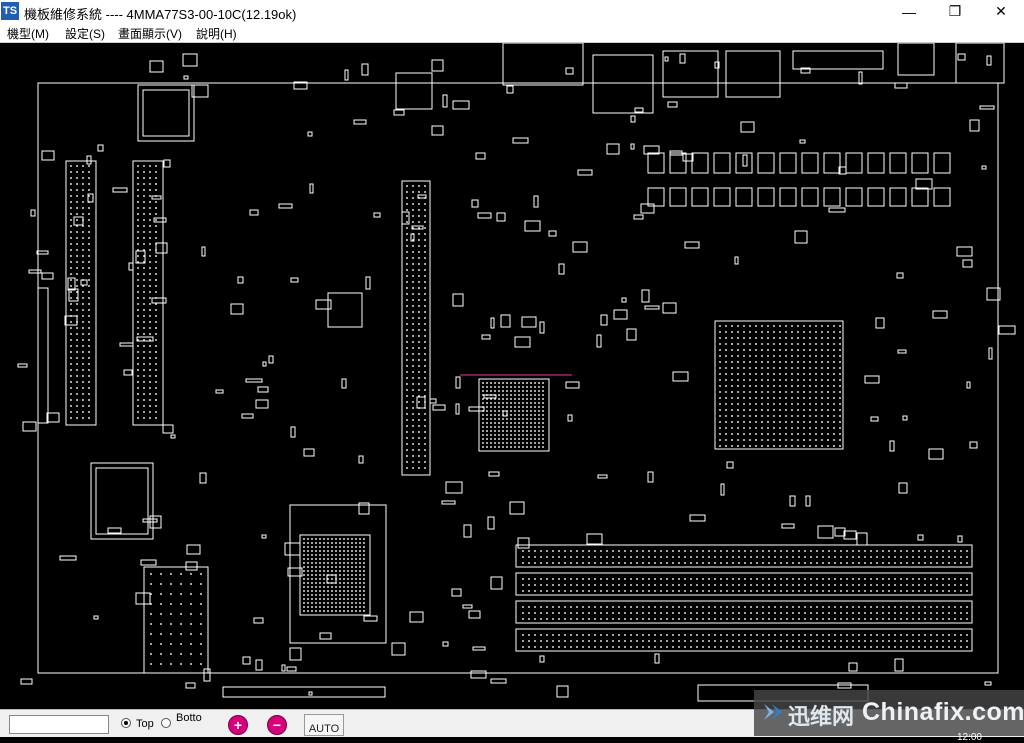 This screenshot has height=743, width=1024. I want to click on part-search-input, so click(59, 724).